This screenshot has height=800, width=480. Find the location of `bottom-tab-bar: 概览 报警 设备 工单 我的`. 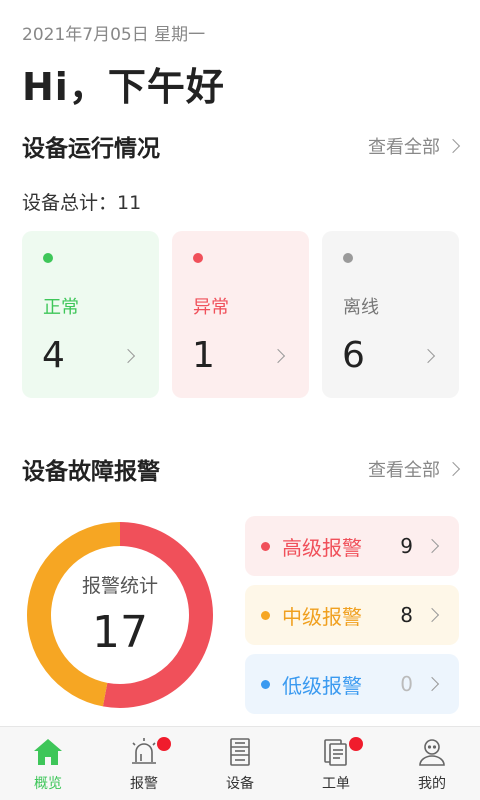

bottom-tab-bar: 概览 报警 设备 工单 我的 is located at coordinates (240, 763).